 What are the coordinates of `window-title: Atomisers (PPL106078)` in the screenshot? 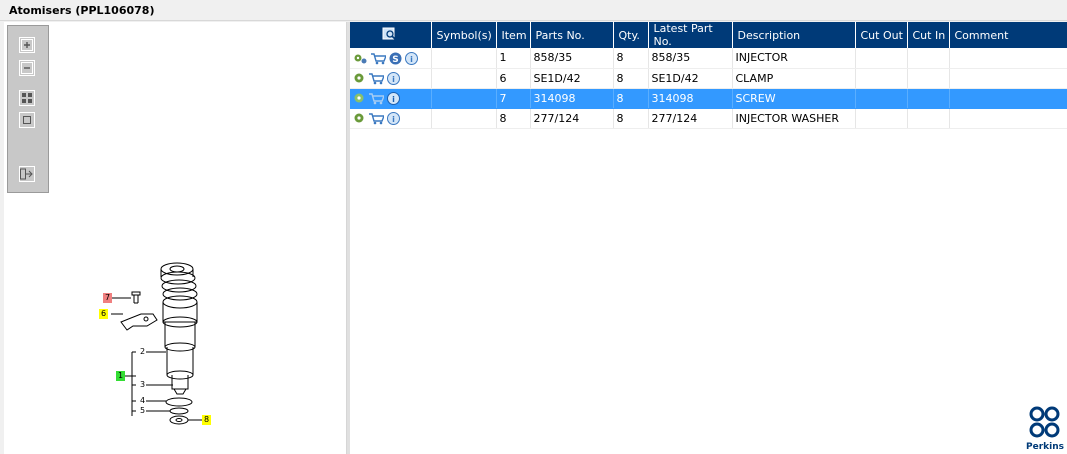 It's located at (82, 10).